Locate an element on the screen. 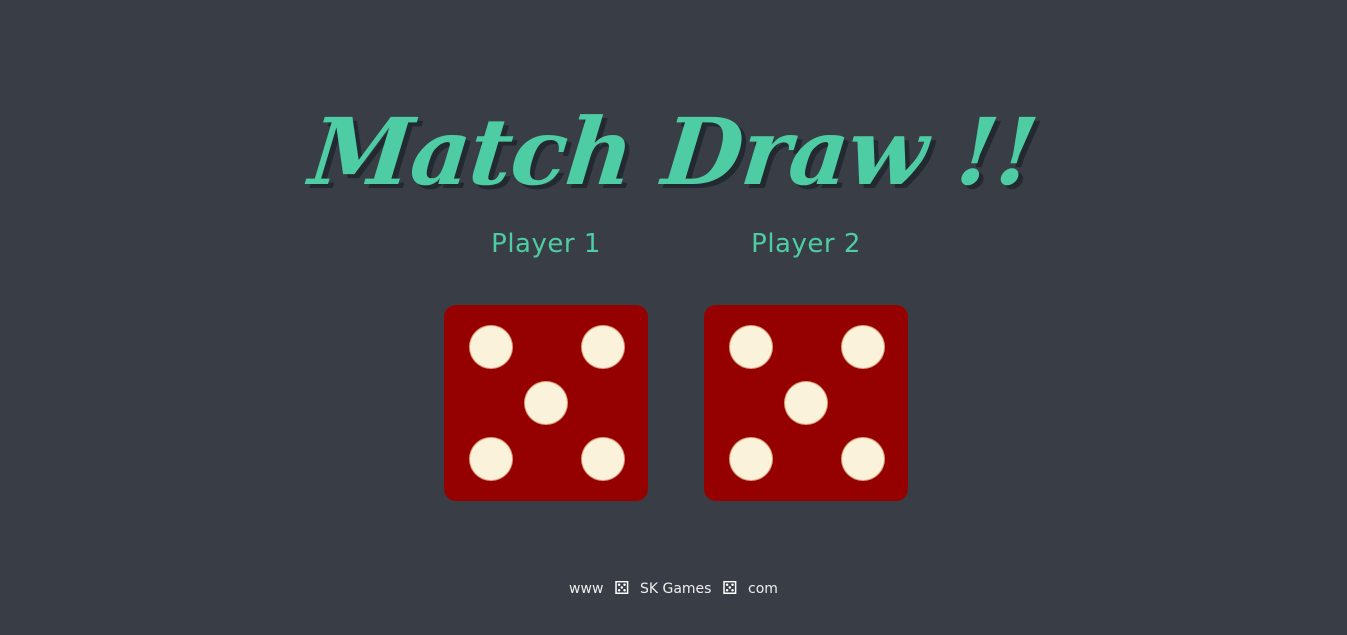 The width and height of the screenshot is (1347, 635). footer-prefix: www is located at coordinates (586, 589).